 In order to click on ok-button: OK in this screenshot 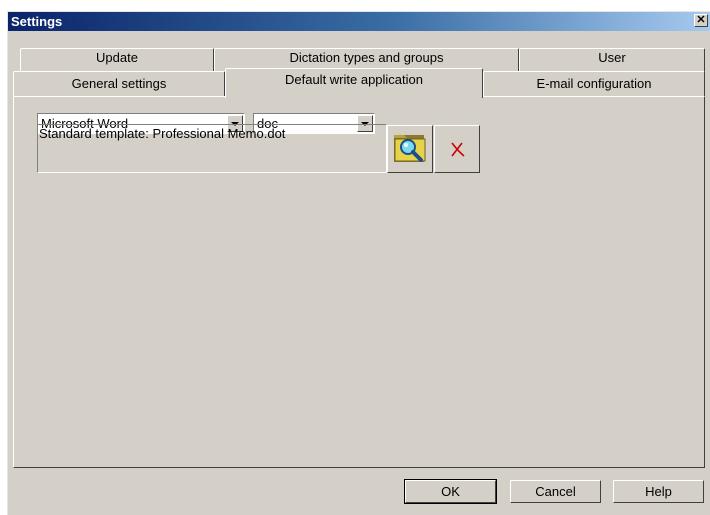, I will do `click(450, 491)`.